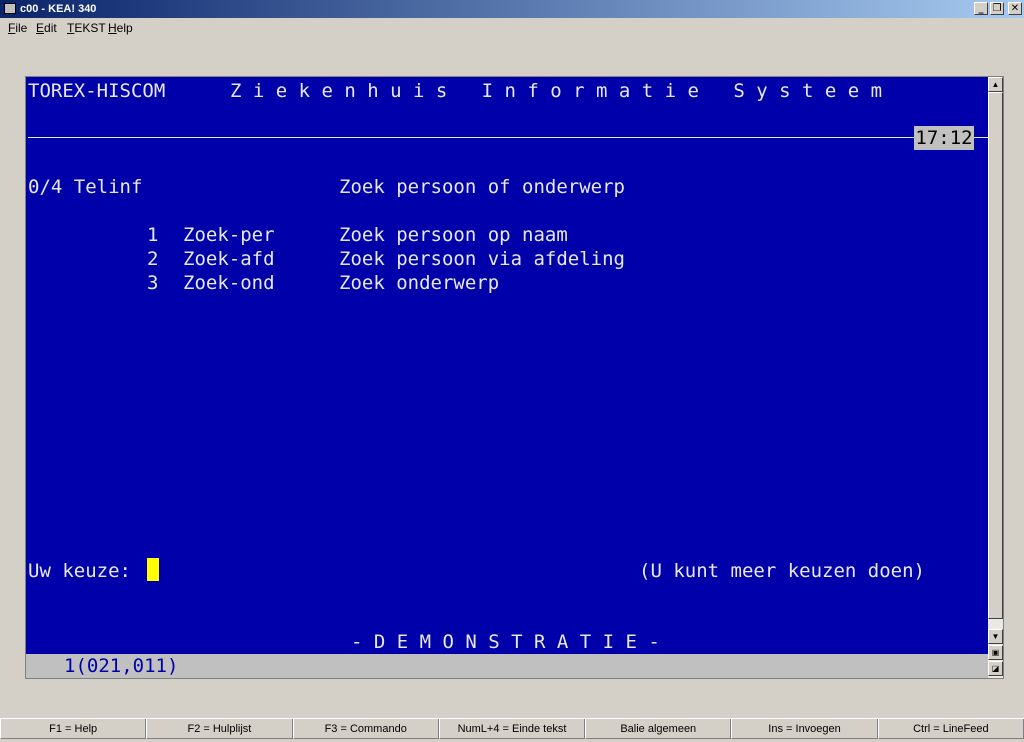  I want to click on scroll-page-icon: ▣, so click(995, 652).